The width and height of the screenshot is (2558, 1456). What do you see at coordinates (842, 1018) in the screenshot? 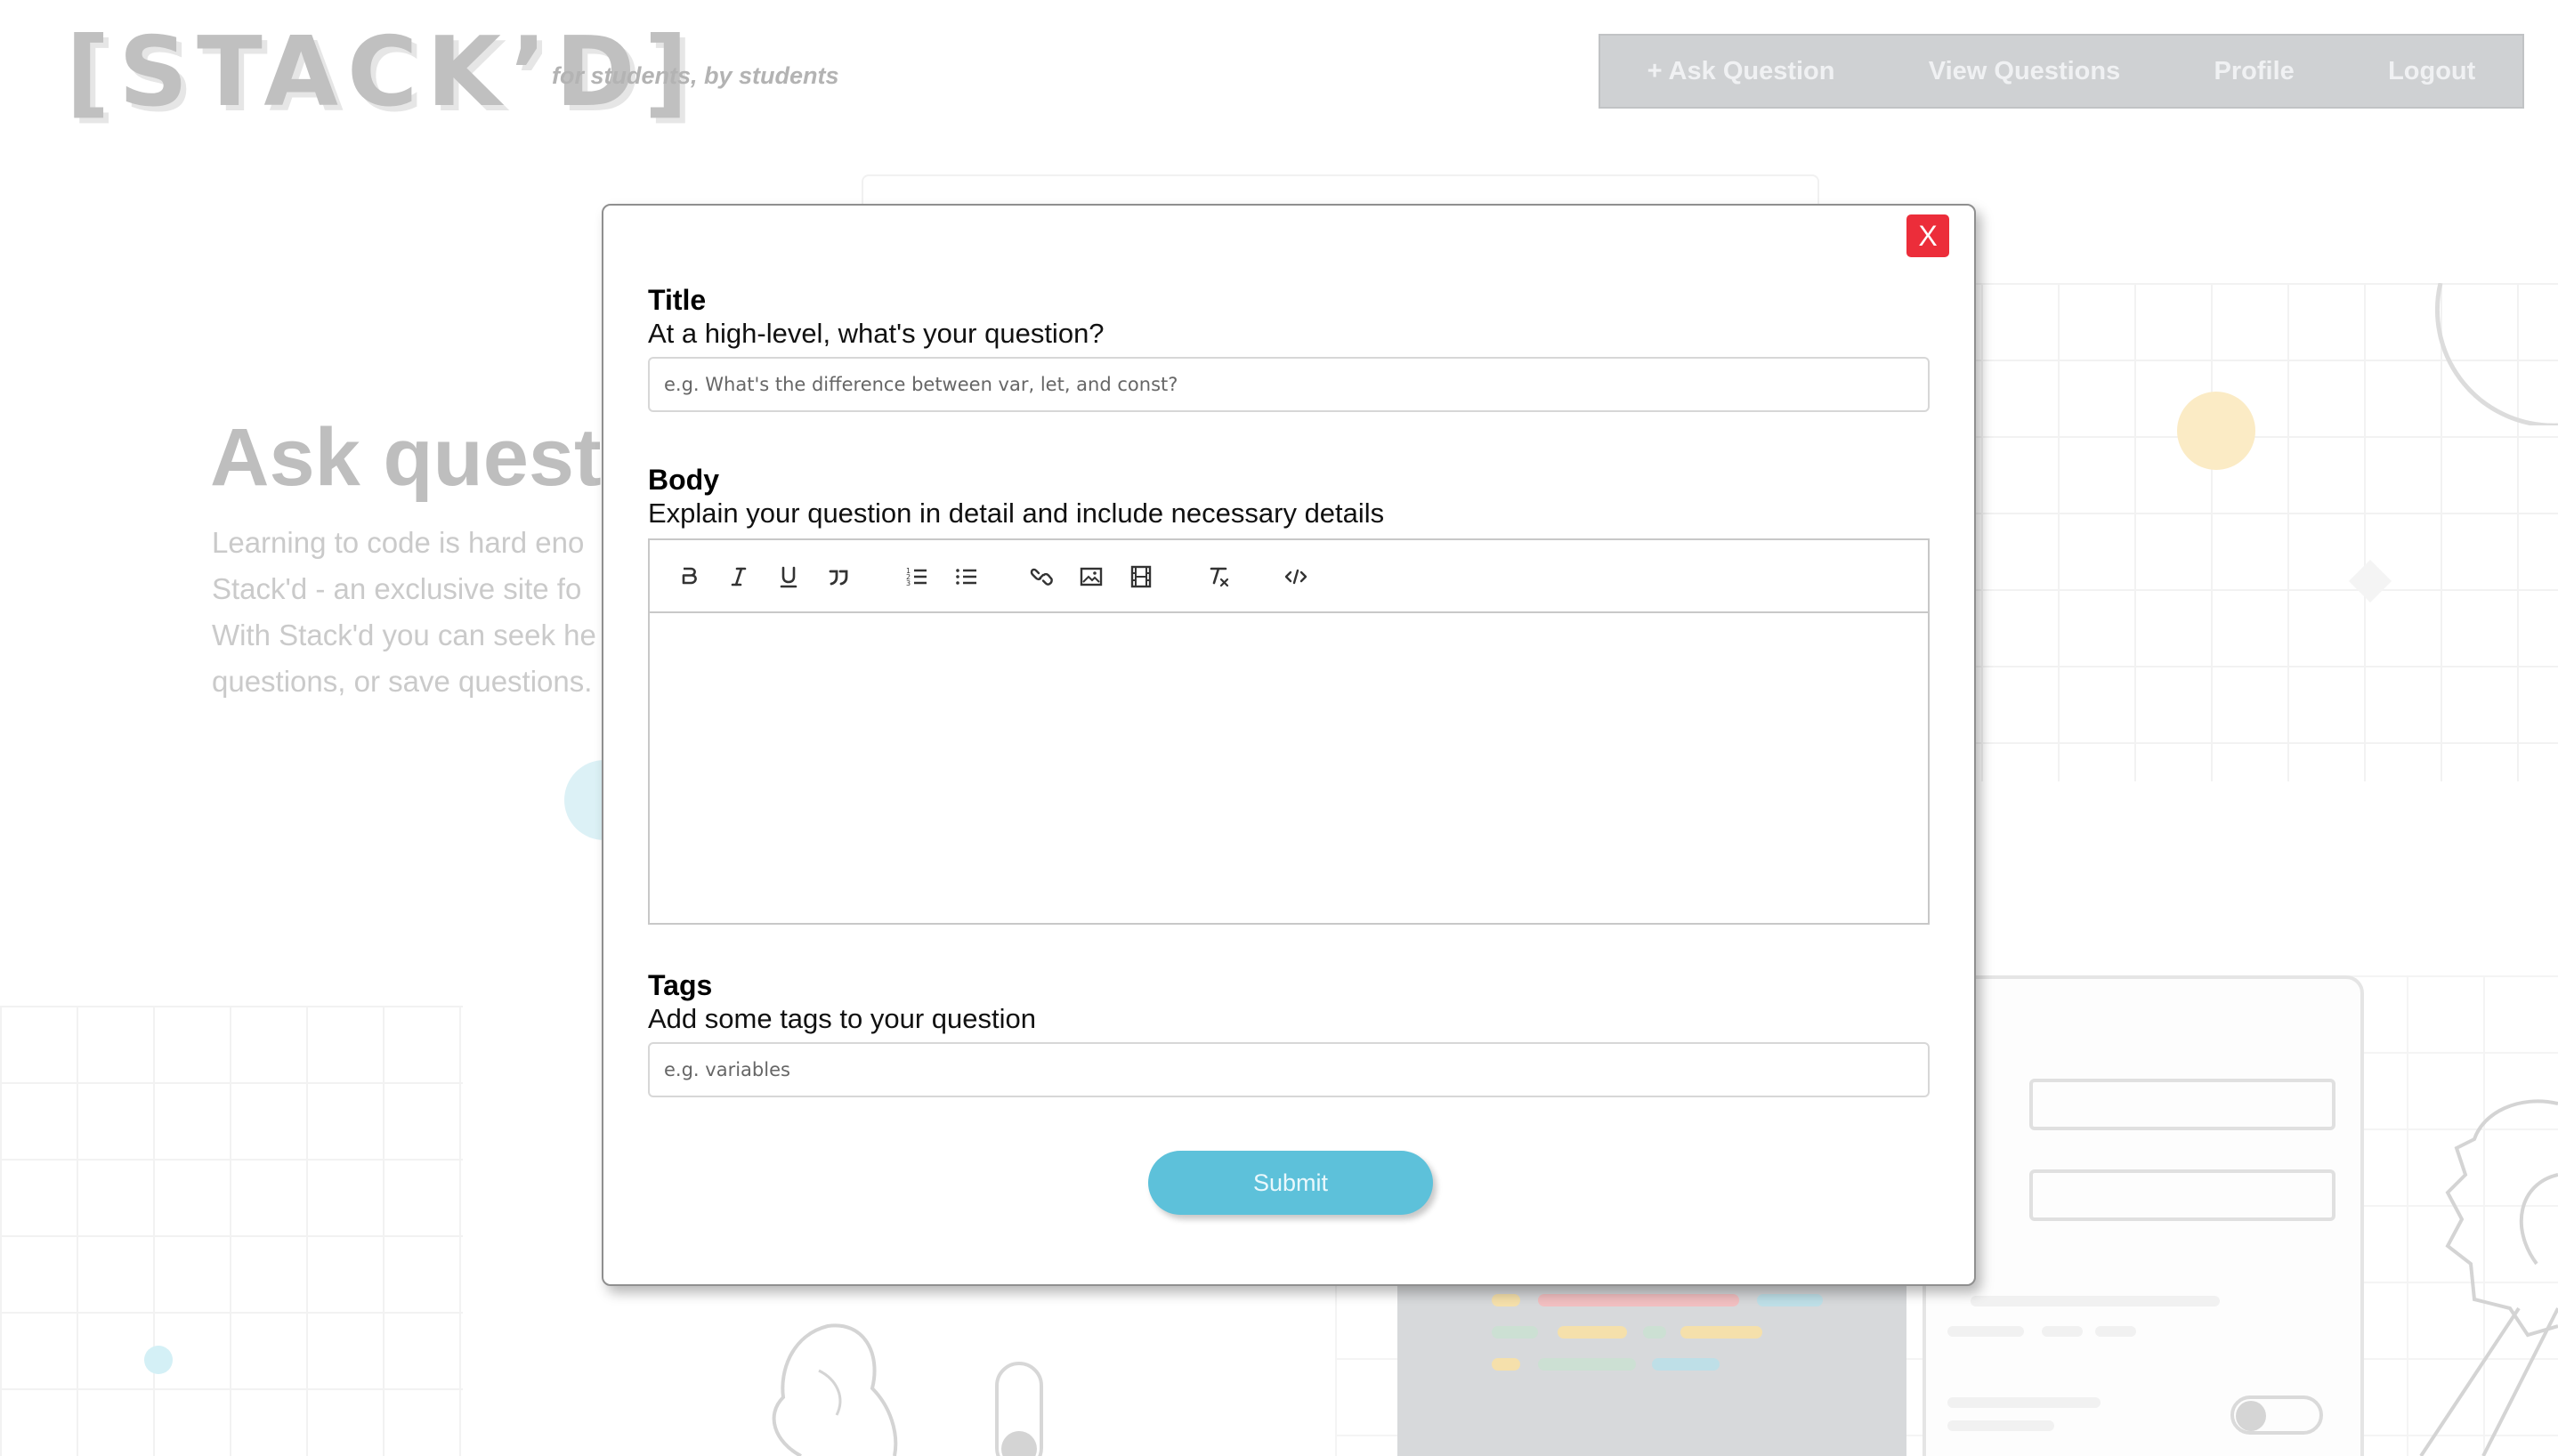
I see `tags-subtitle: Add some tags to your question` at bounding box center [842, 1018].